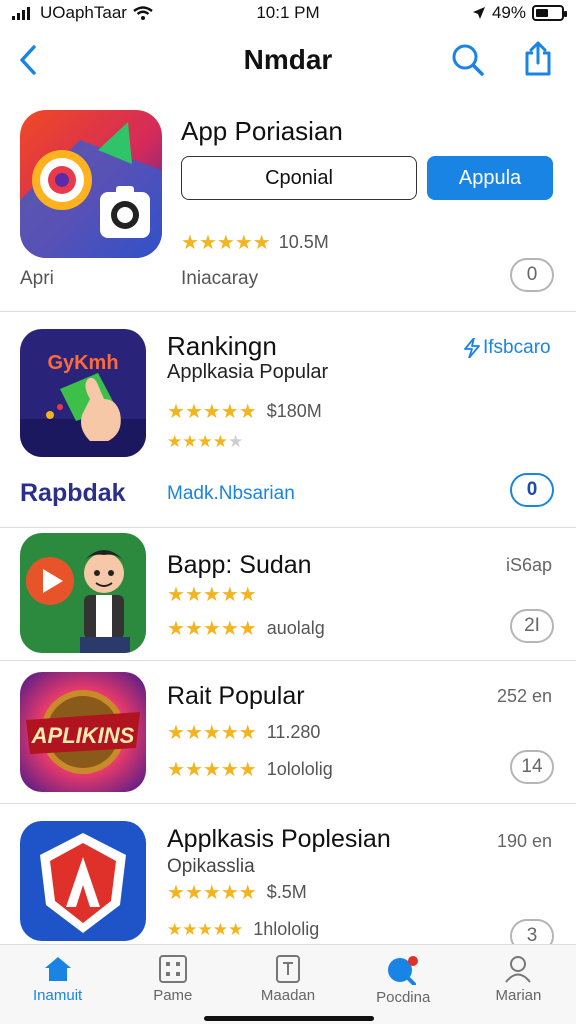  I want to click on page-title: Nmdar, so click(288, 59).